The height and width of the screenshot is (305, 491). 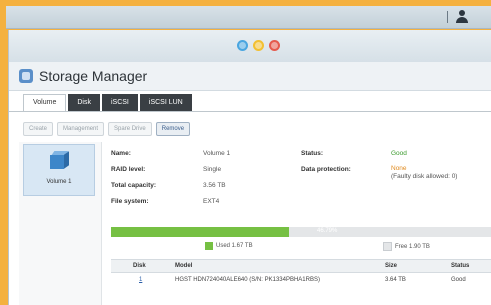 What do you see at coordinates (250, 76) in the screenshot?
I see `app-header: Storage Manager` at bounding box center [250, 76].